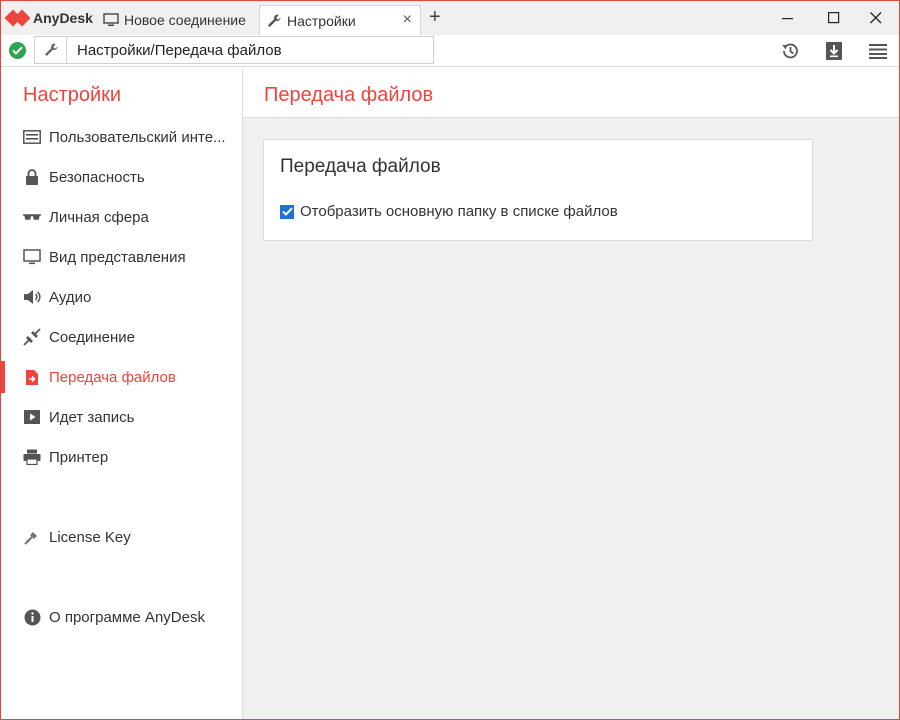  I want to click on sidebar-item-connection: Соединение, so click(121, 337).